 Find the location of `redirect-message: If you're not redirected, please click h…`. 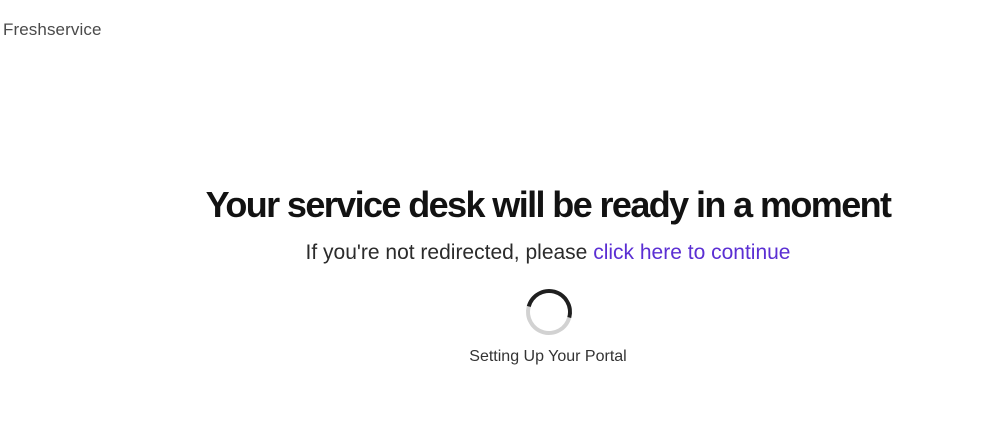

redirect-message: If you're not redirected, please click h… is located at coordinates (490, 253).